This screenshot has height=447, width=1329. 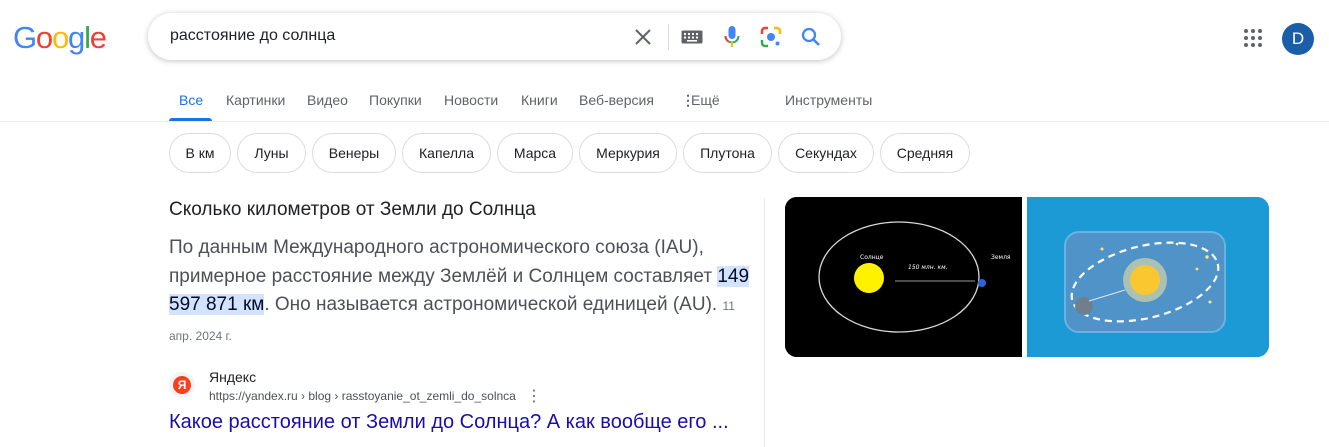 What do you see at coordinates (539, 100) in the screenshot?
I see `tab-books: Книги` at bounding box center [539, 100].